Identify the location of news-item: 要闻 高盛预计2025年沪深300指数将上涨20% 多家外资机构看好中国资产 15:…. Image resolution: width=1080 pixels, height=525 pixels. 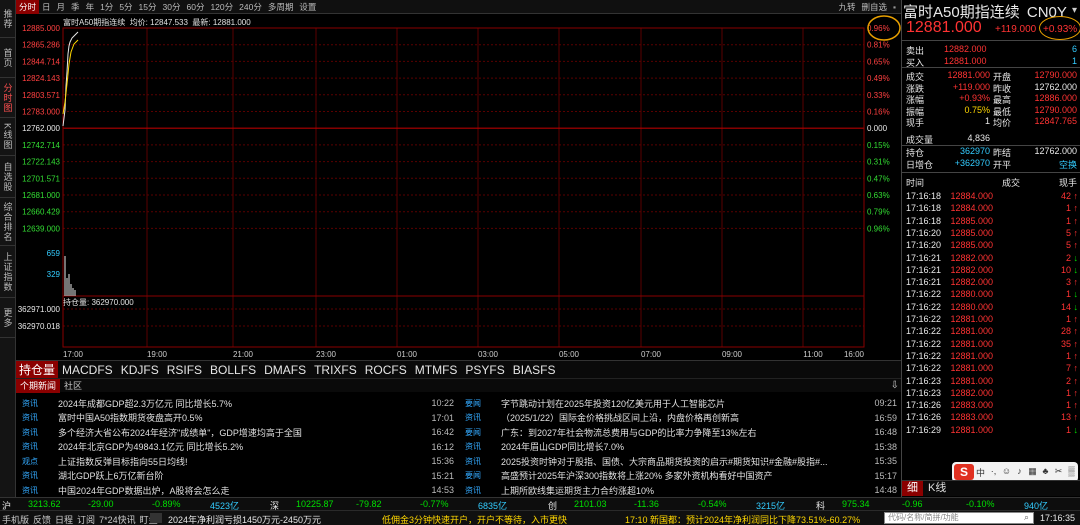
(679, 476).